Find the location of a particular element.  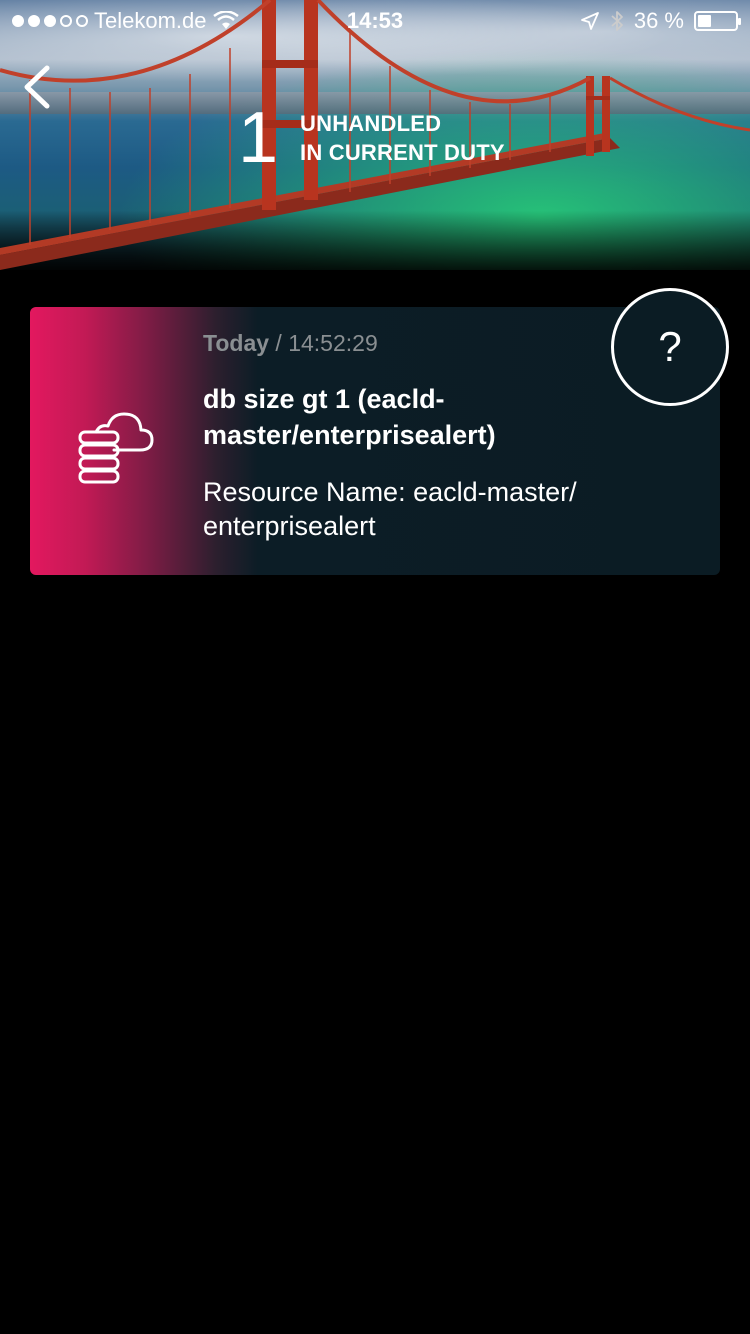

battery-fill is located at coordinates (704, 21).